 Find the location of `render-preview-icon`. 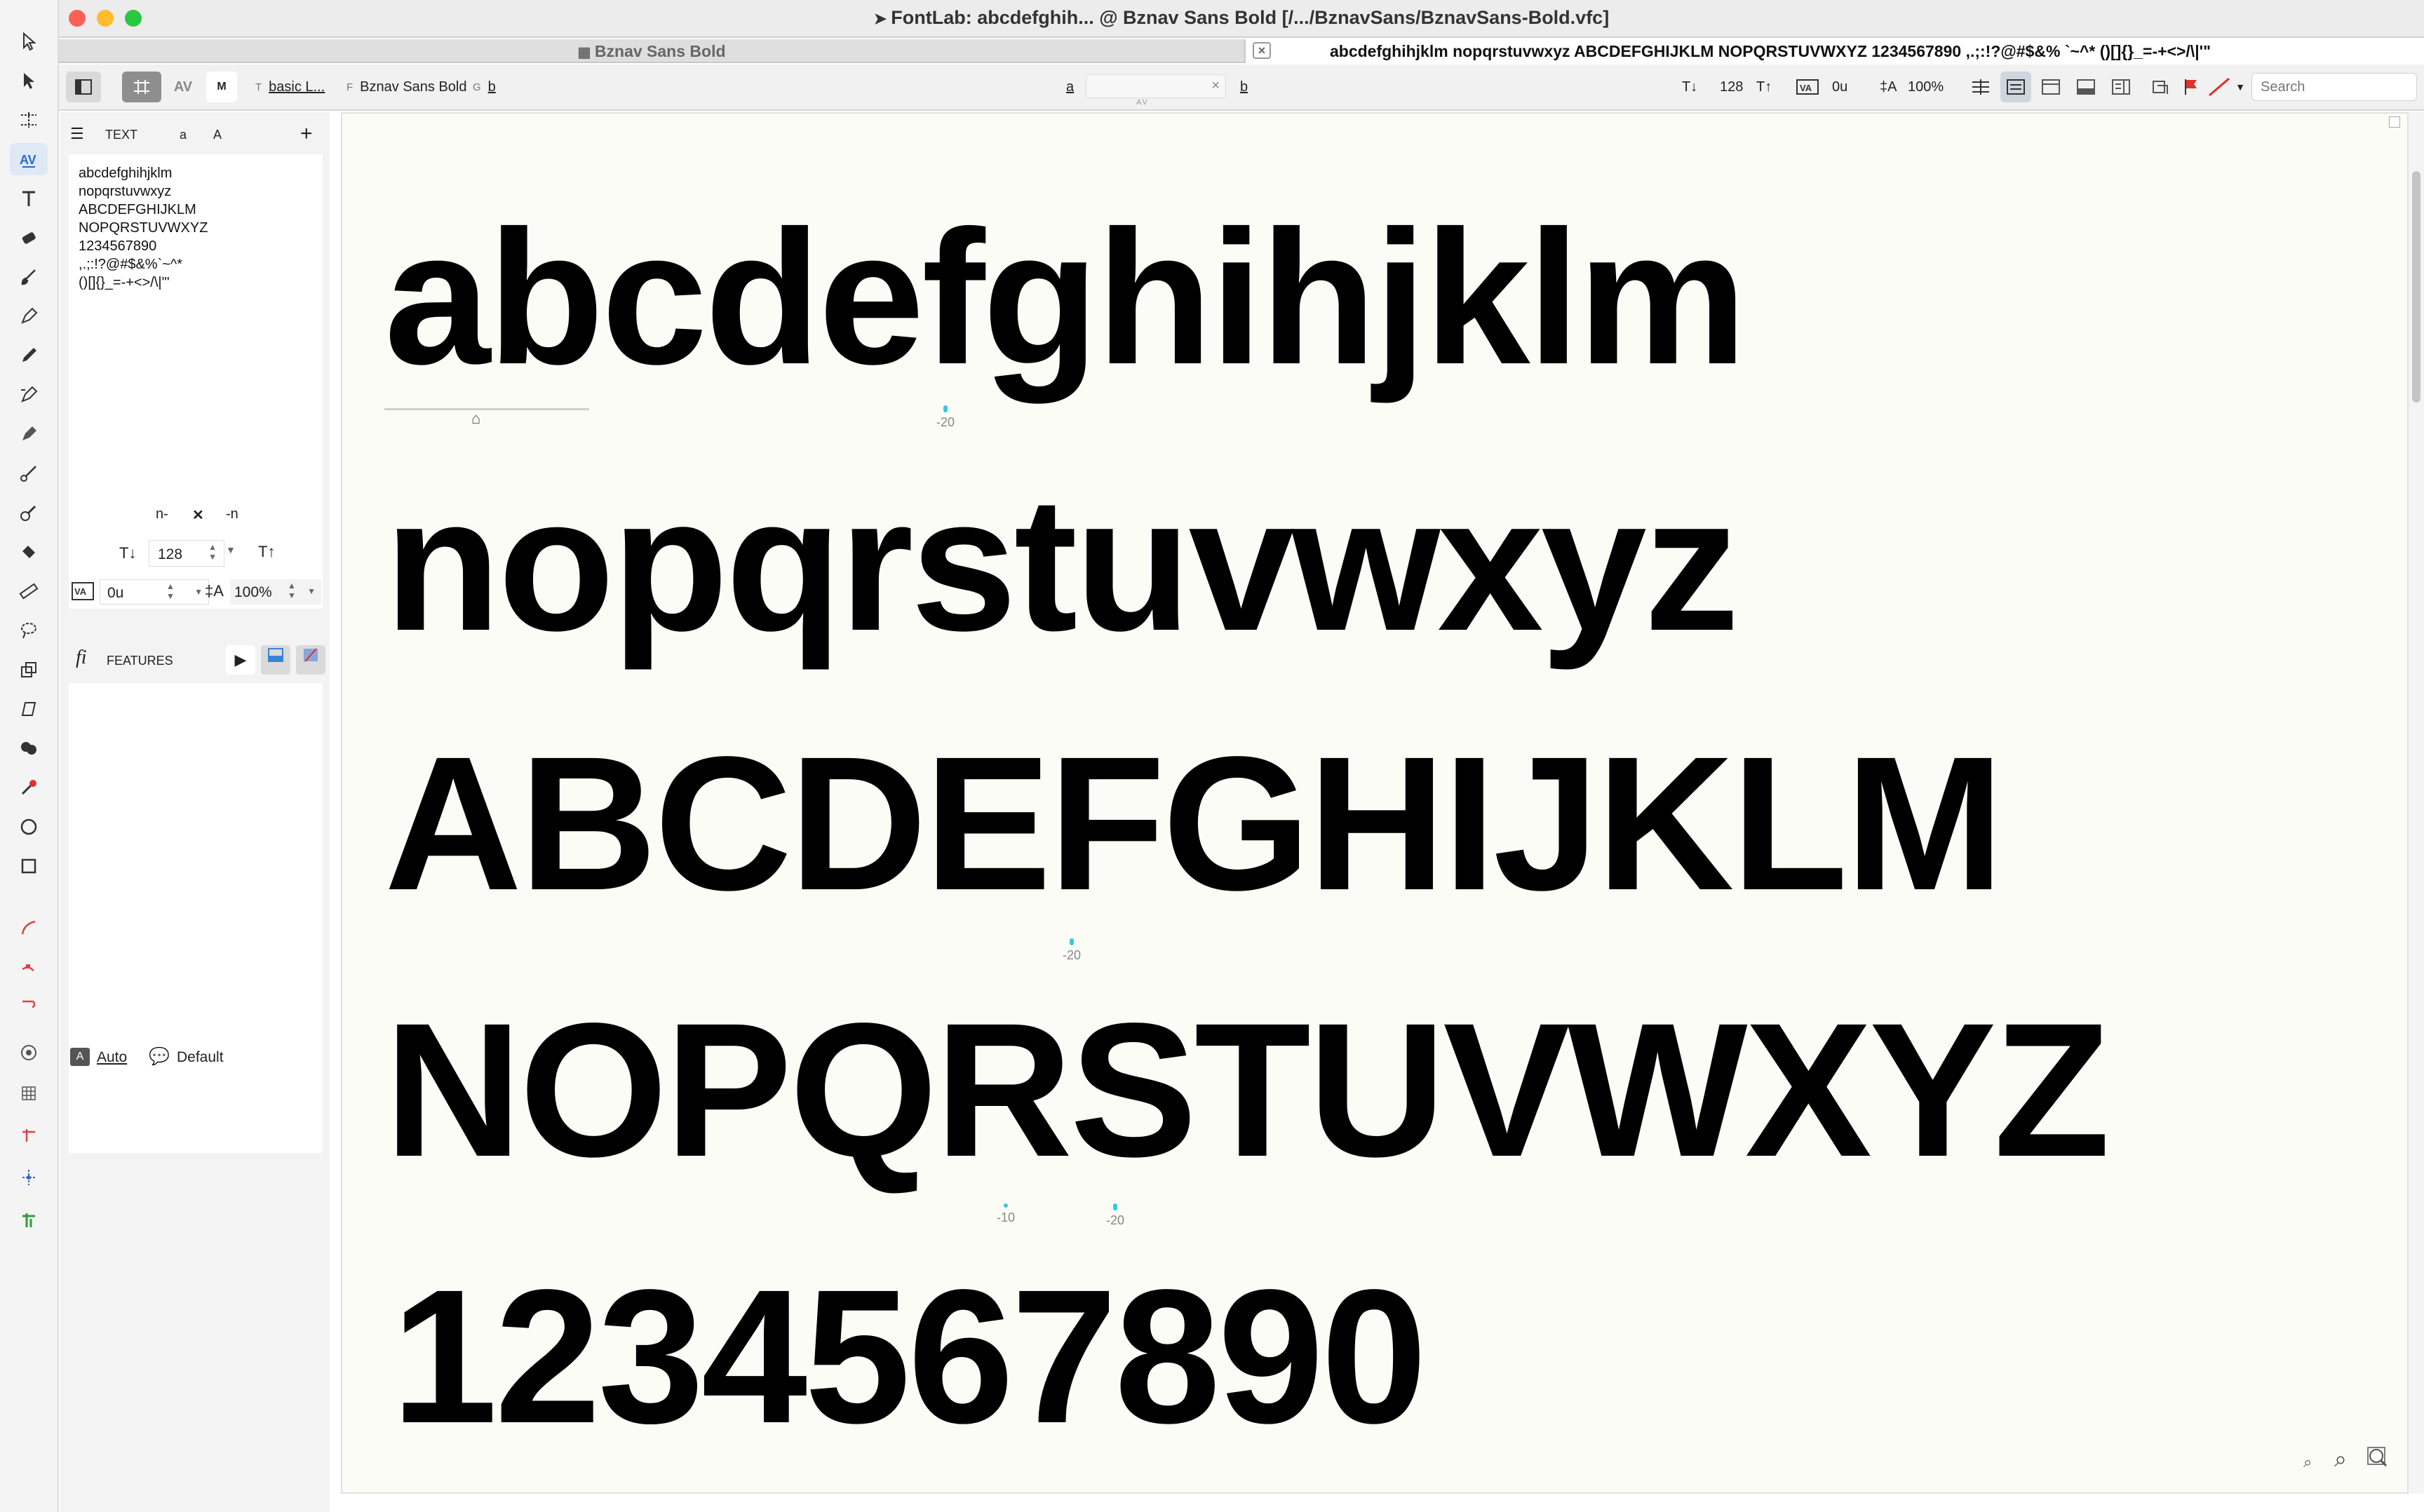

render-preview-icon is located at coordinates (2160, 87).